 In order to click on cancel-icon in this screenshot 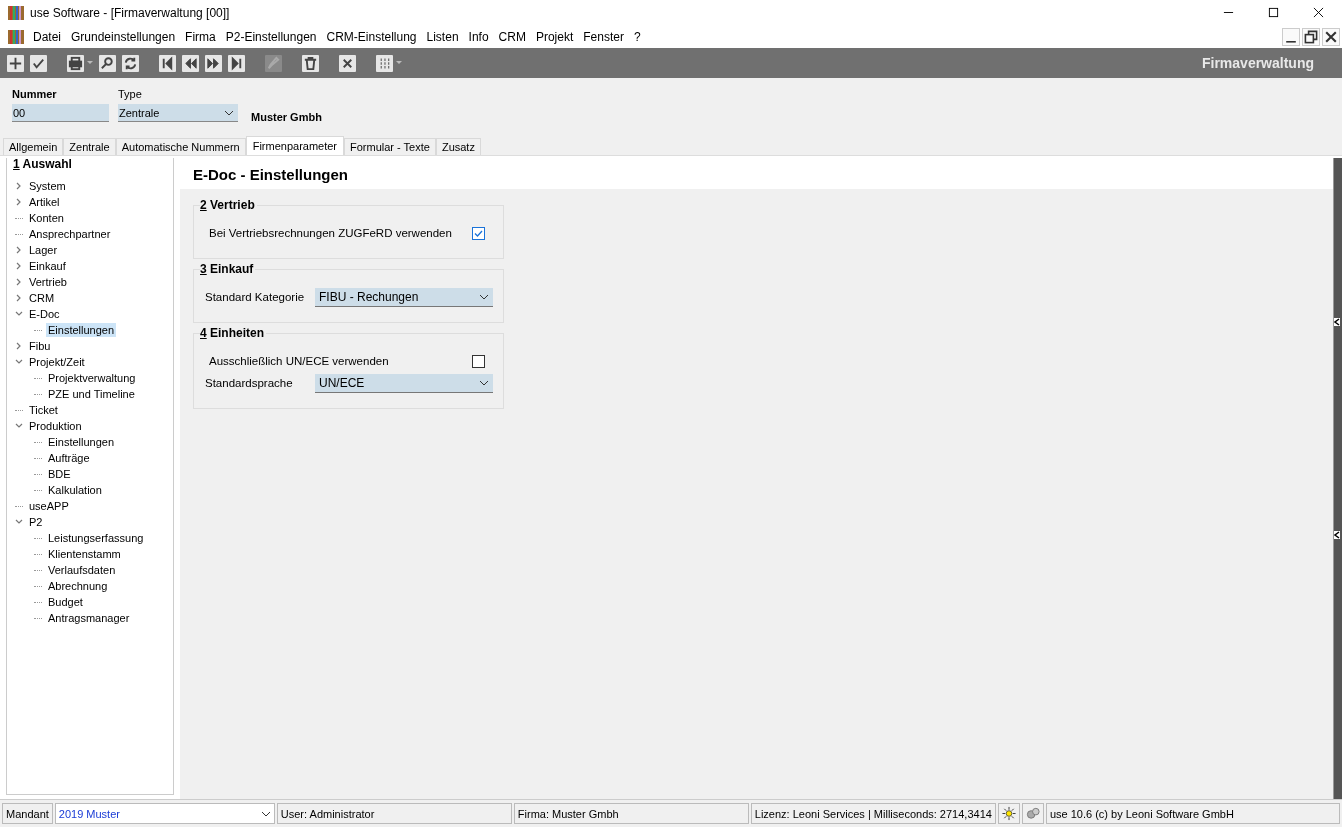, I will do `click(347, 63)`.